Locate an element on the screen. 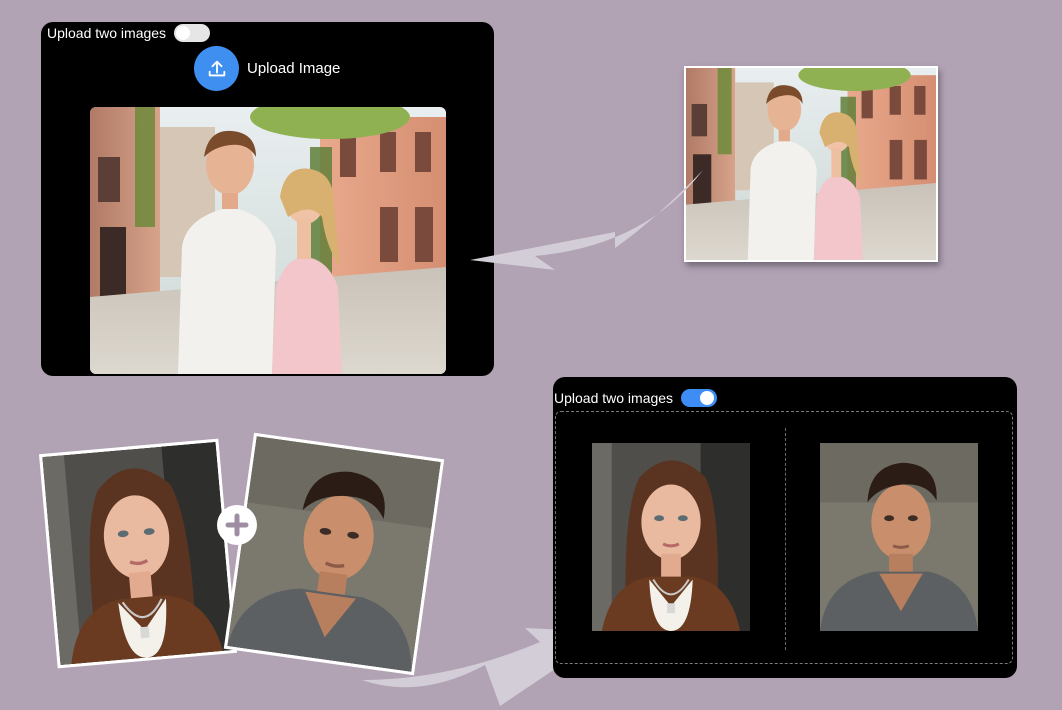  preview-image is located at coordinates (268, 240).